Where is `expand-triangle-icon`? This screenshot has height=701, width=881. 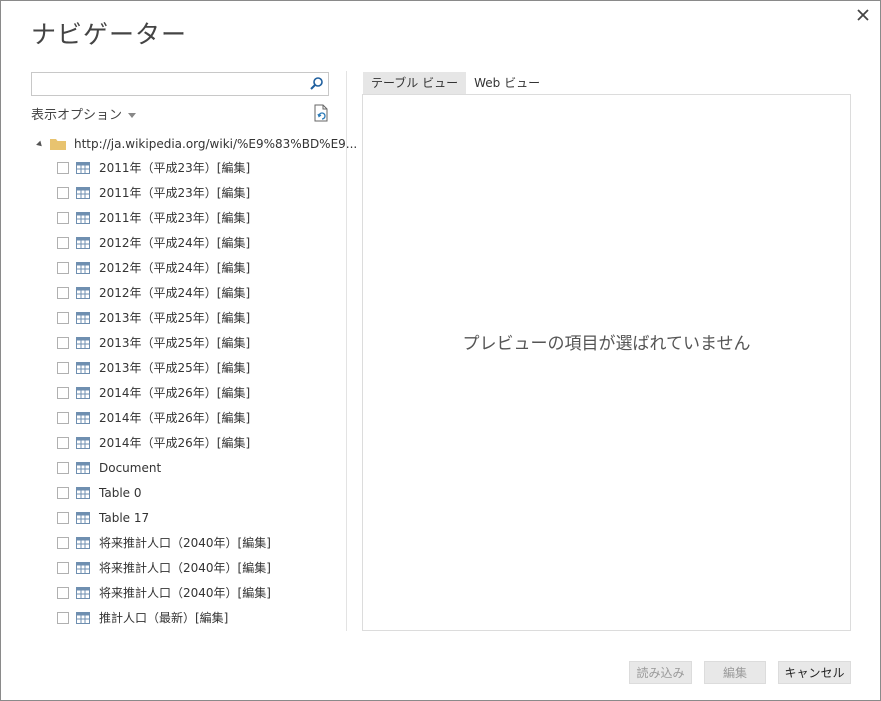 expand-triangle-icon is located at coordinates (40, 144).